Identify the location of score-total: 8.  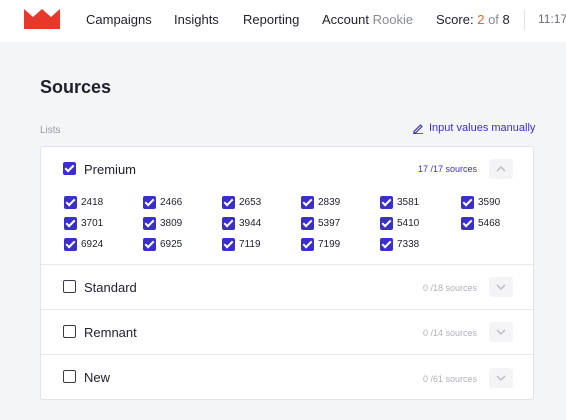
(506, 19).